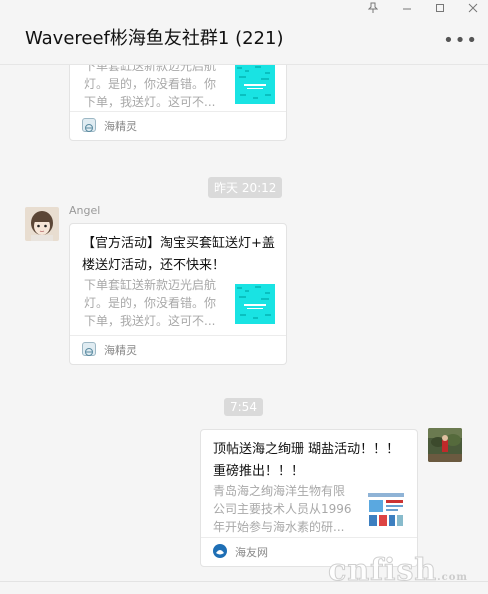 The width and height of the screenshot is (488, 594). What do you see at coordinates (452, 577) in the screenshot?
I see `watermark-suffix: .com` at bounding box center [452, 577].